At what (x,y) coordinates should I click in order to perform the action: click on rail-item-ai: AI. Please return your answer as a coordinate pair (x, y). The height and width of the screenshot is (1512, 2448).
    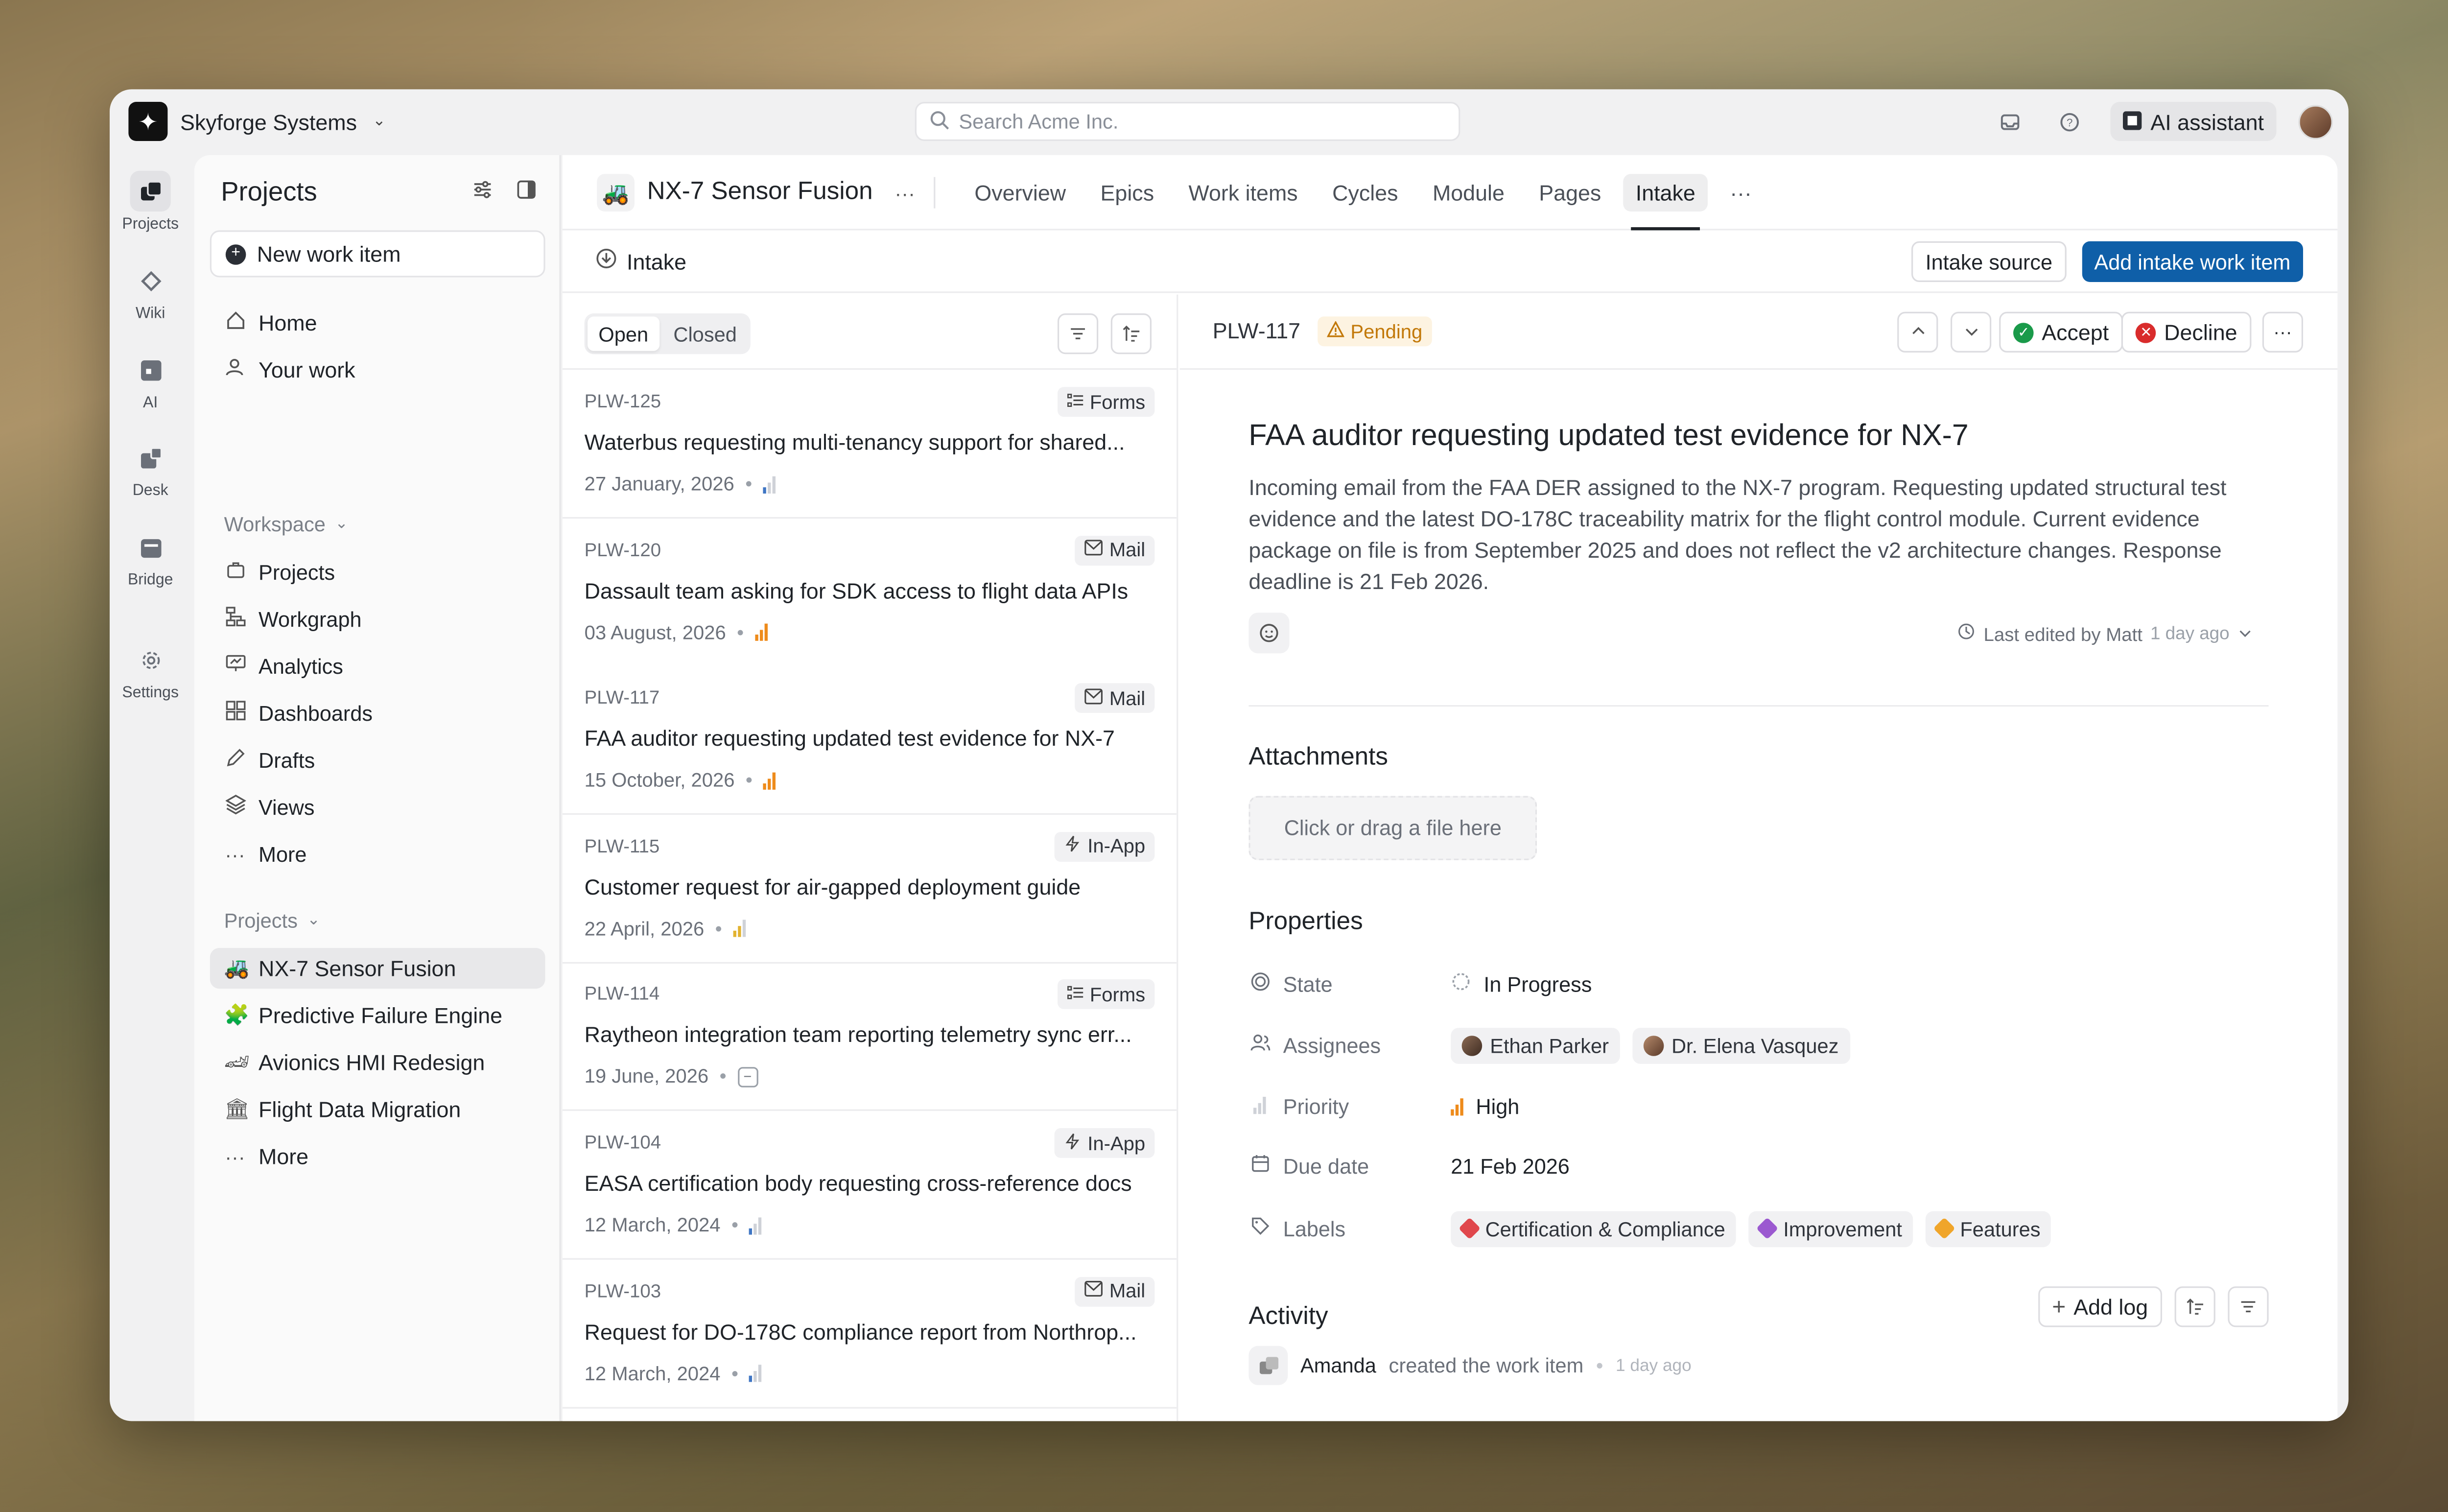
    Looking at the image, I should click on (150, 381).